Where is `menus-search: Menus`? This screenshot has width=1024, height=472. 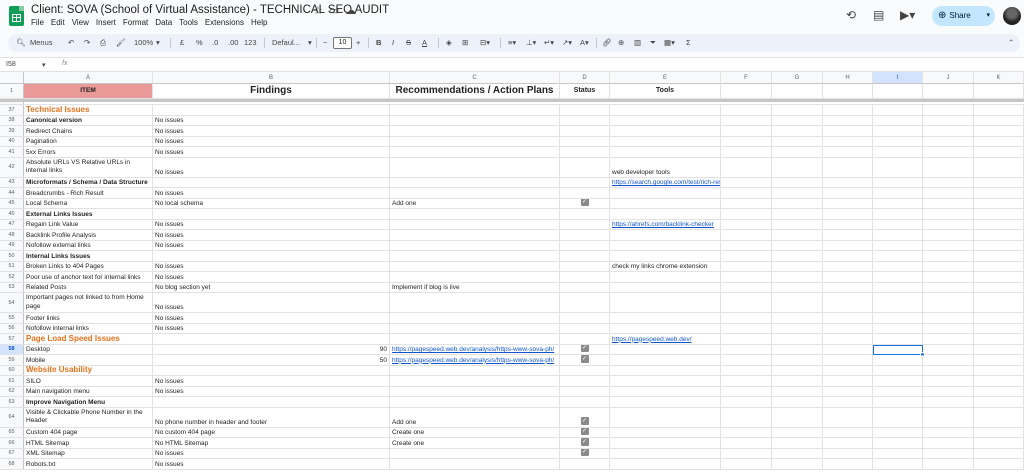
menus-search: Menus is located at coordinates (41, 42).